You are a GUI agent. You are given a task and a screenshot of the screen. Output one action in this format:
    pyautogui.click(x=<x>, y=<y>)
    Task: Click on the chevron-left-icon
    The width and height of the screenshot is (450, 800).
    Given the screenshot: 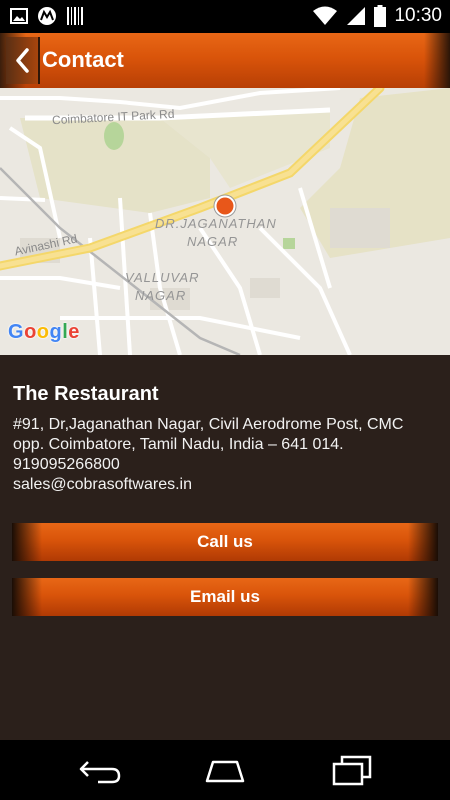 What is the action you would take?
    pyautogui.click(x=22, y=60)
    